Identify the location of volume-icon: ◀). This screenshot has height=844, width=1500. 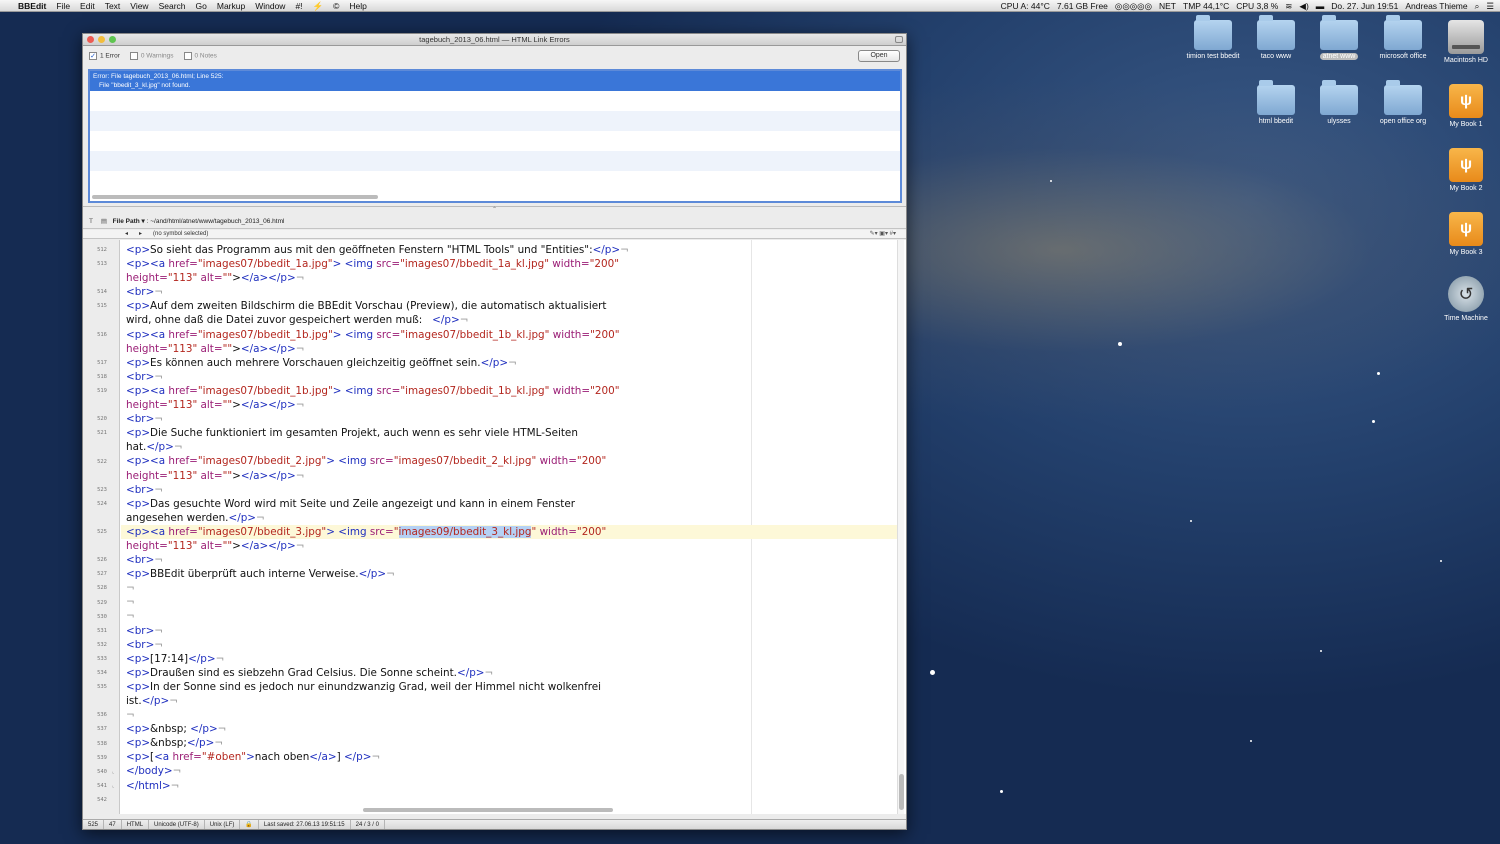
(1303, 5).